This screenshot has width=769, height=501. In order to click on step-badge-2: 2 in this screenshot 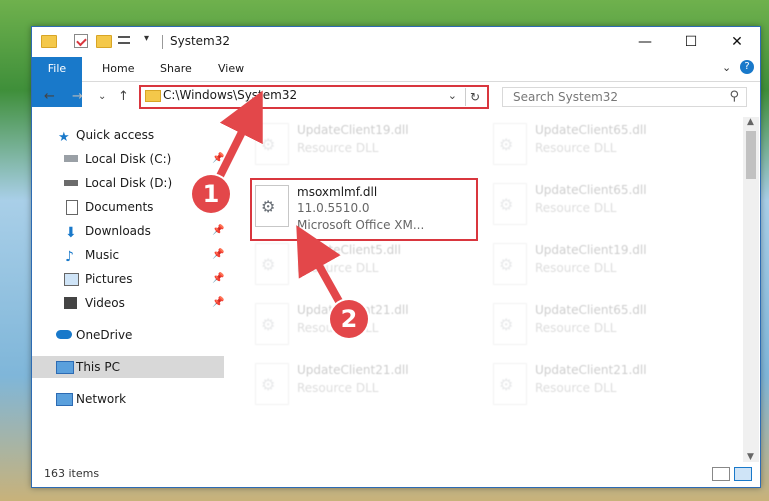, I will do `click(349, 319)`.